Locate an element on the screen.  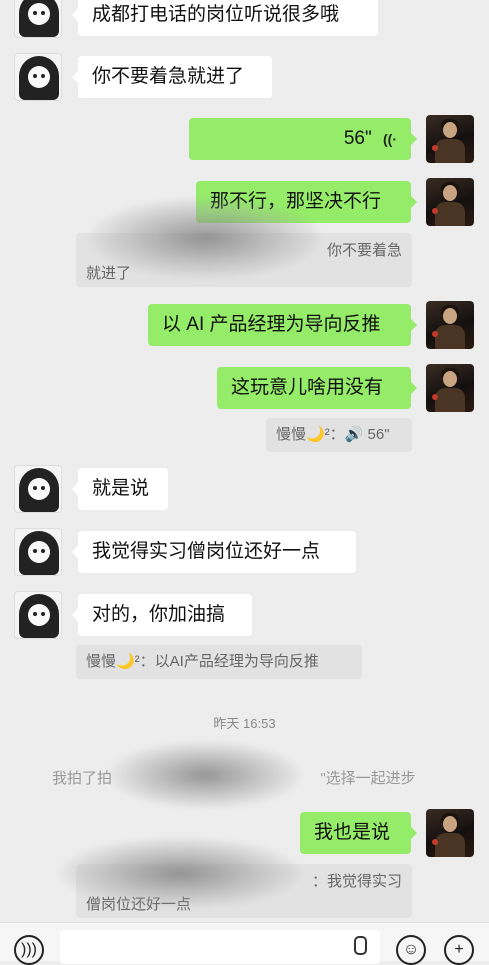
message-bubble: 以 AI 产品经理为导向反推 is located at coordinates (282, 325).